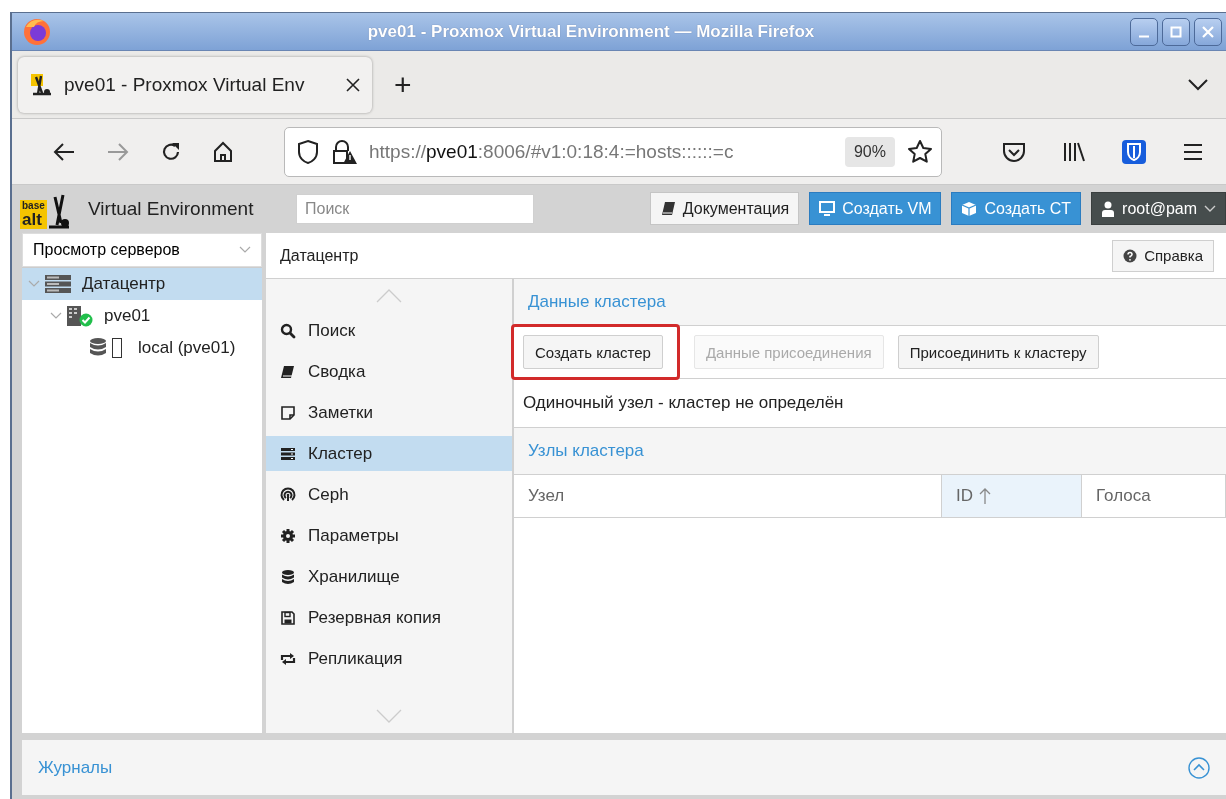 The height and width of the screenshot is (799, 1226). Describe the element at coordinates (1130, 255) in the screenshot. I see `help-icon` at that location.